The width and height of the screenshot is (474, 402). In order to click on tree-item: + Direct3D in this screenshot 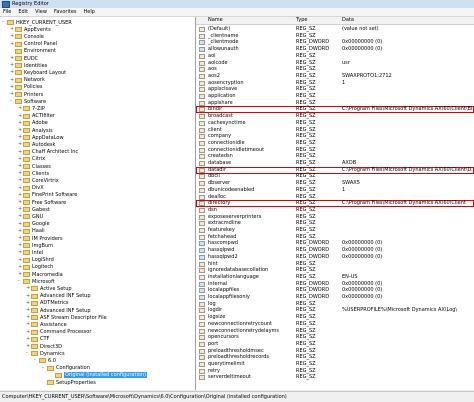, I will do `click(44, 346)`.